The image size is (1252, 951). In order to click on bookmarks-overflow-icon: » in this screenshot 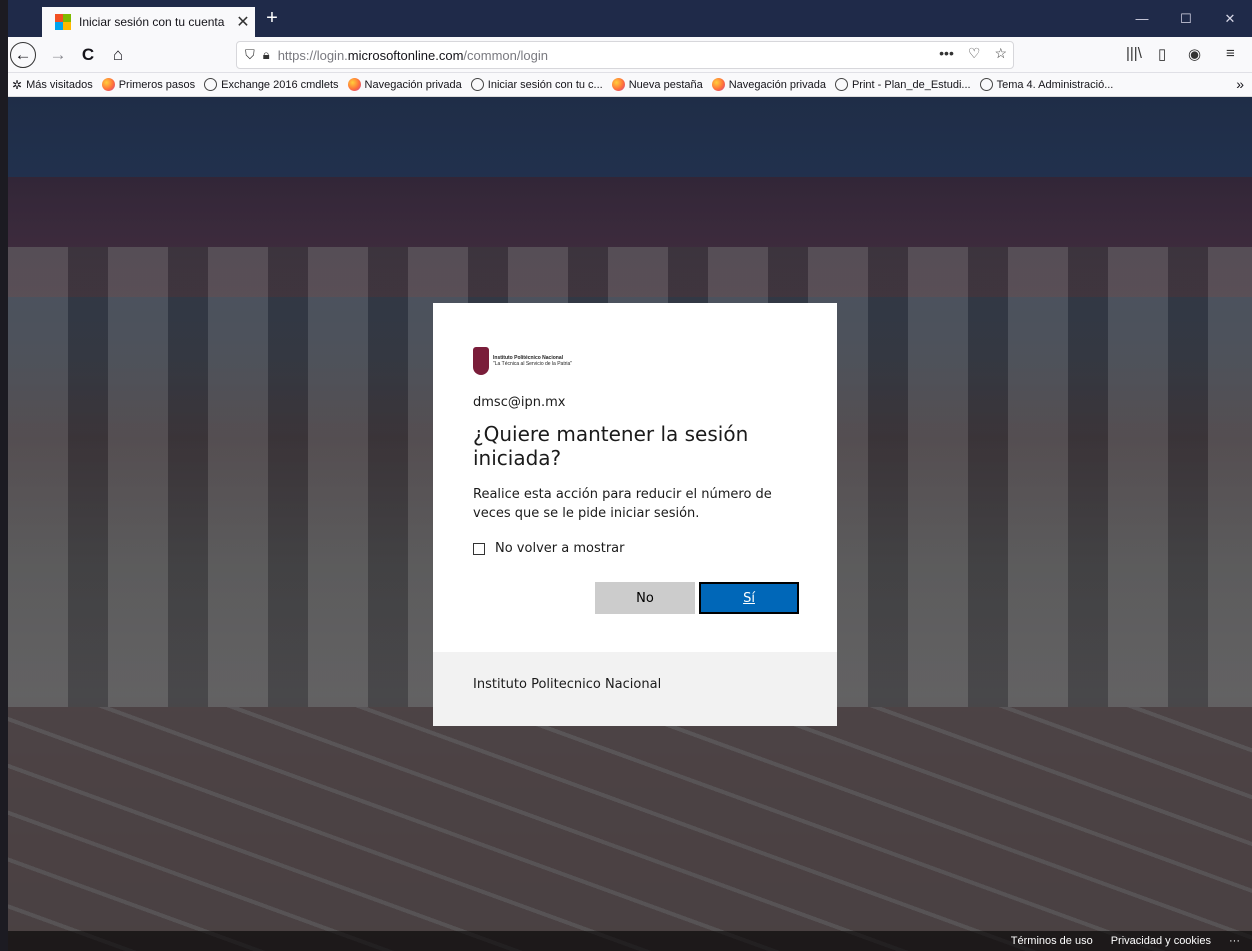, I will do `click(1240, 84)`.